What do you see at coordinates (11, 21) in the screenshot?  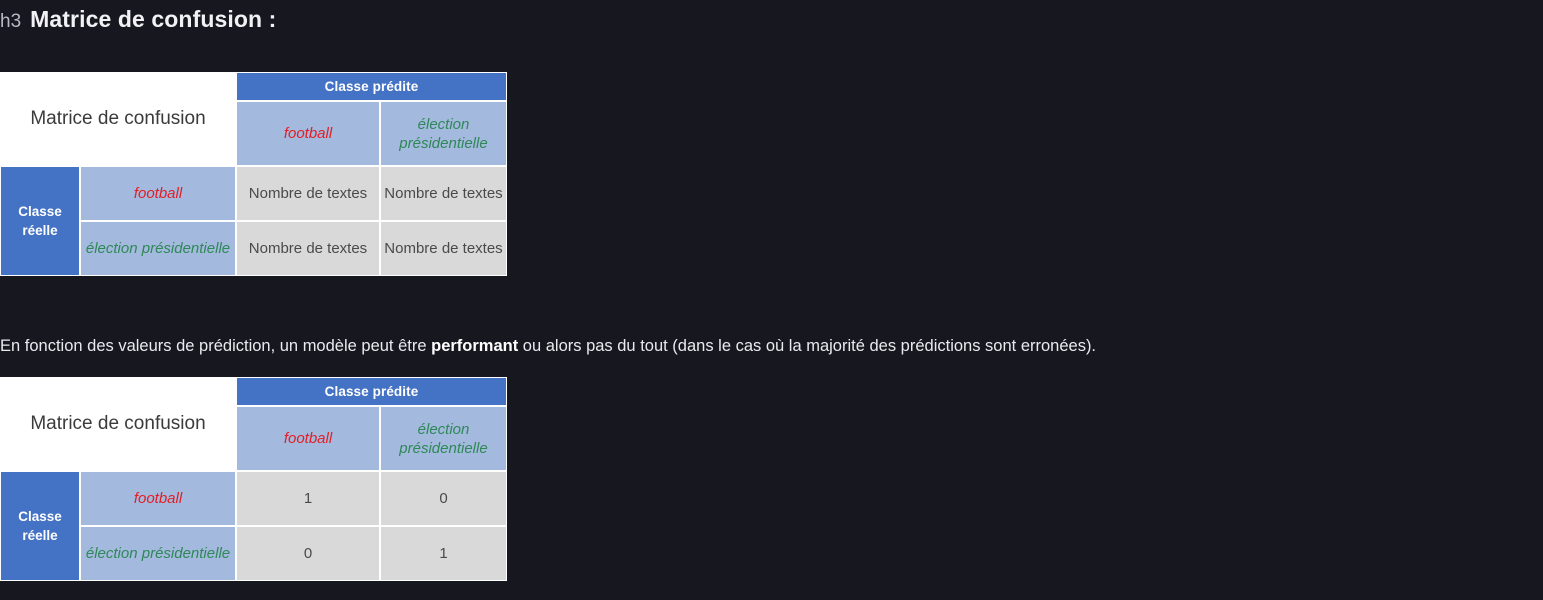 I see `heading-tag-label: h3` at bounding box center [11, 21].